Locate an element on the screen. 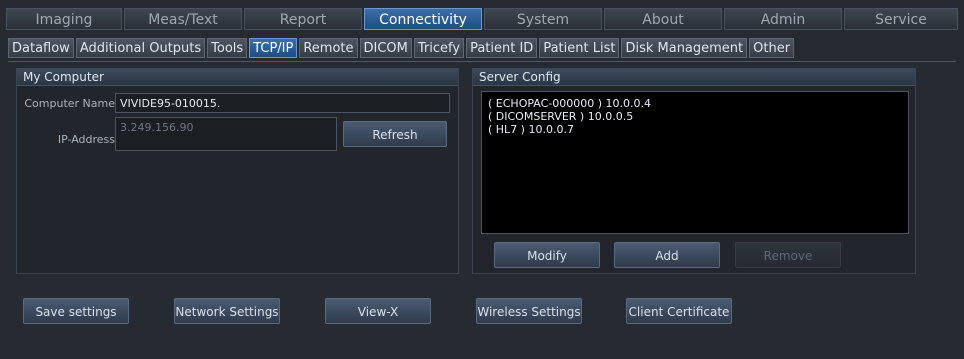 The image size is (964, 359). subtab-additional-outputs: Additional Outputs is located at coordinates (140, 48).